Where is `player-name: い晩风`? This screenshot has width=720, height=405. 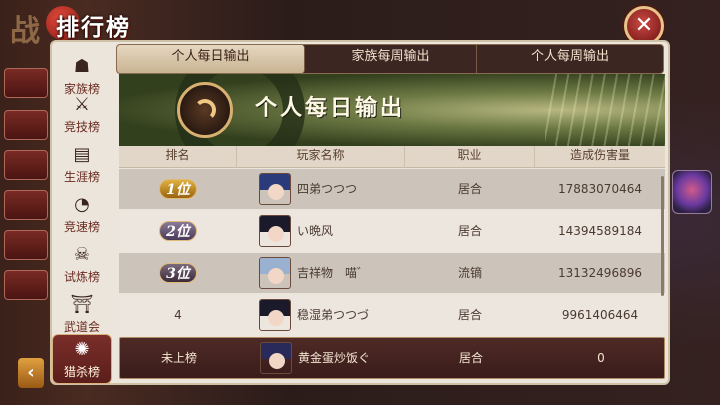 player-name: い晩风 is located at coordinates (315, 231).